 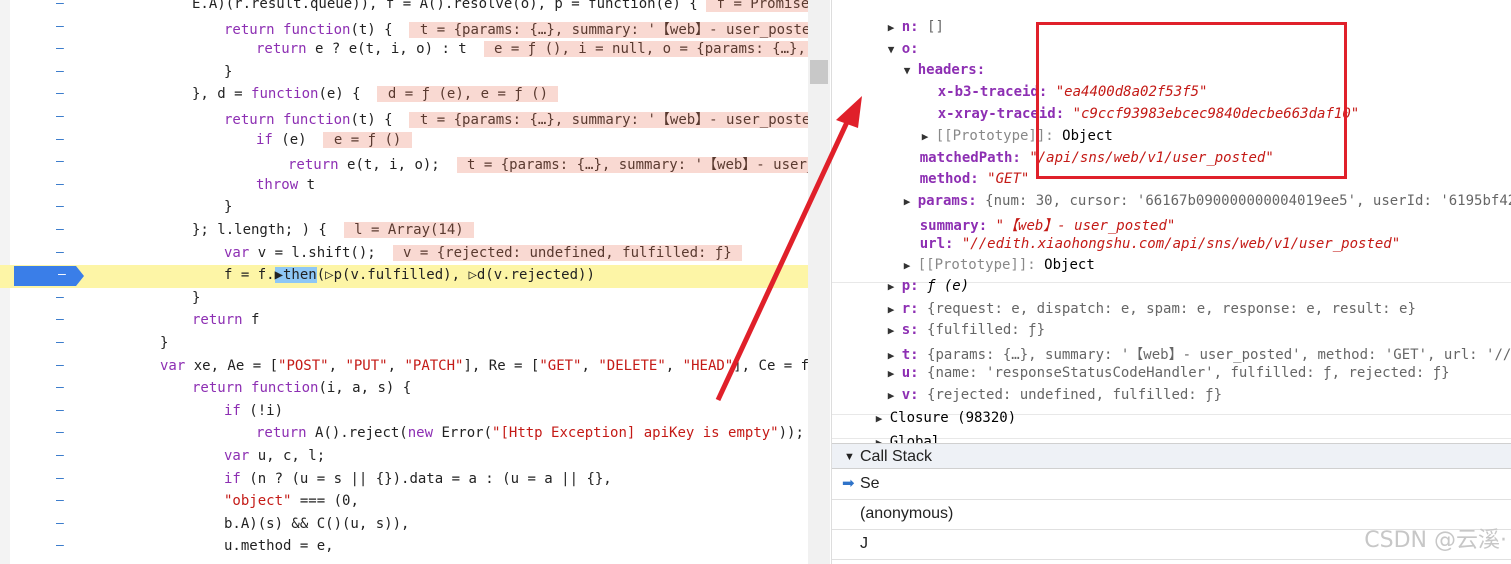 What do you see at coordinates (849, 112) in the screenshot?
I see `arrow-head` at bounding box center [849, 112].